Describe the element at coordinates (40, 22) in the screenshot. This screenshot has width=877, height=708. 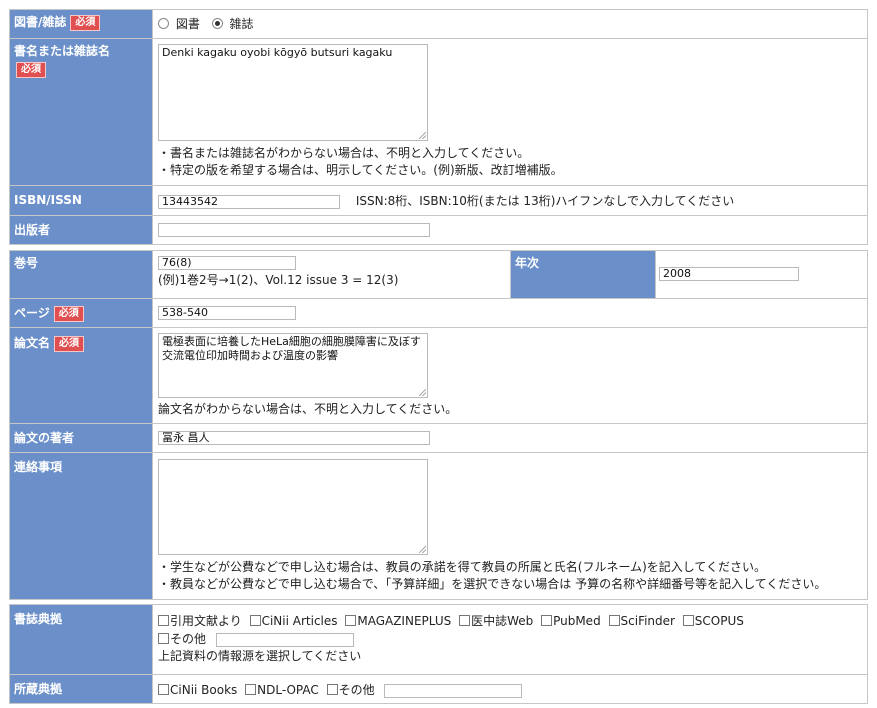
I see `type-label: 図書/雑誌` at that location.